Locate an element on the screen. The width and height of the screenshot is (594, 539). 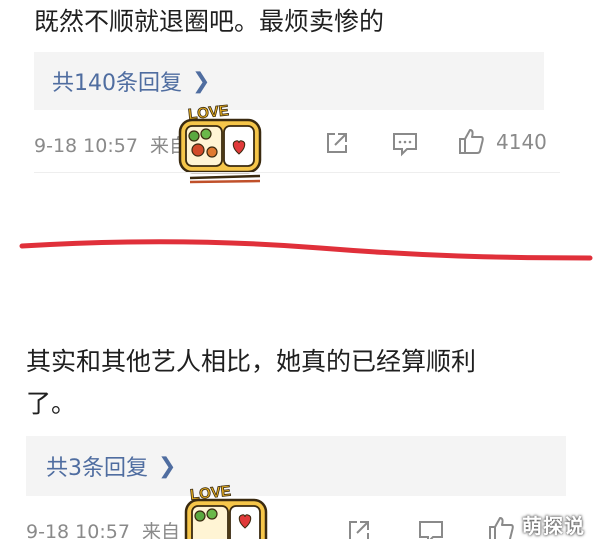
comment-1-meta: 9-18 10:57 来自 is located at coordinates (111, 144).